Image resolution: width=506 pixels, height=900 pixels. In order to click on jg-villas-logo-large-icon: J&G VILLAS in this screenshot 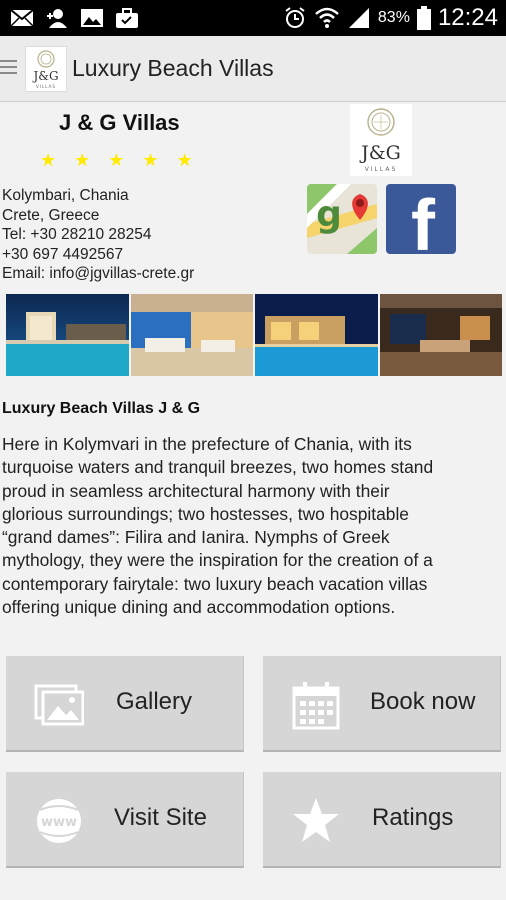, I will do `click(380, 140)`.